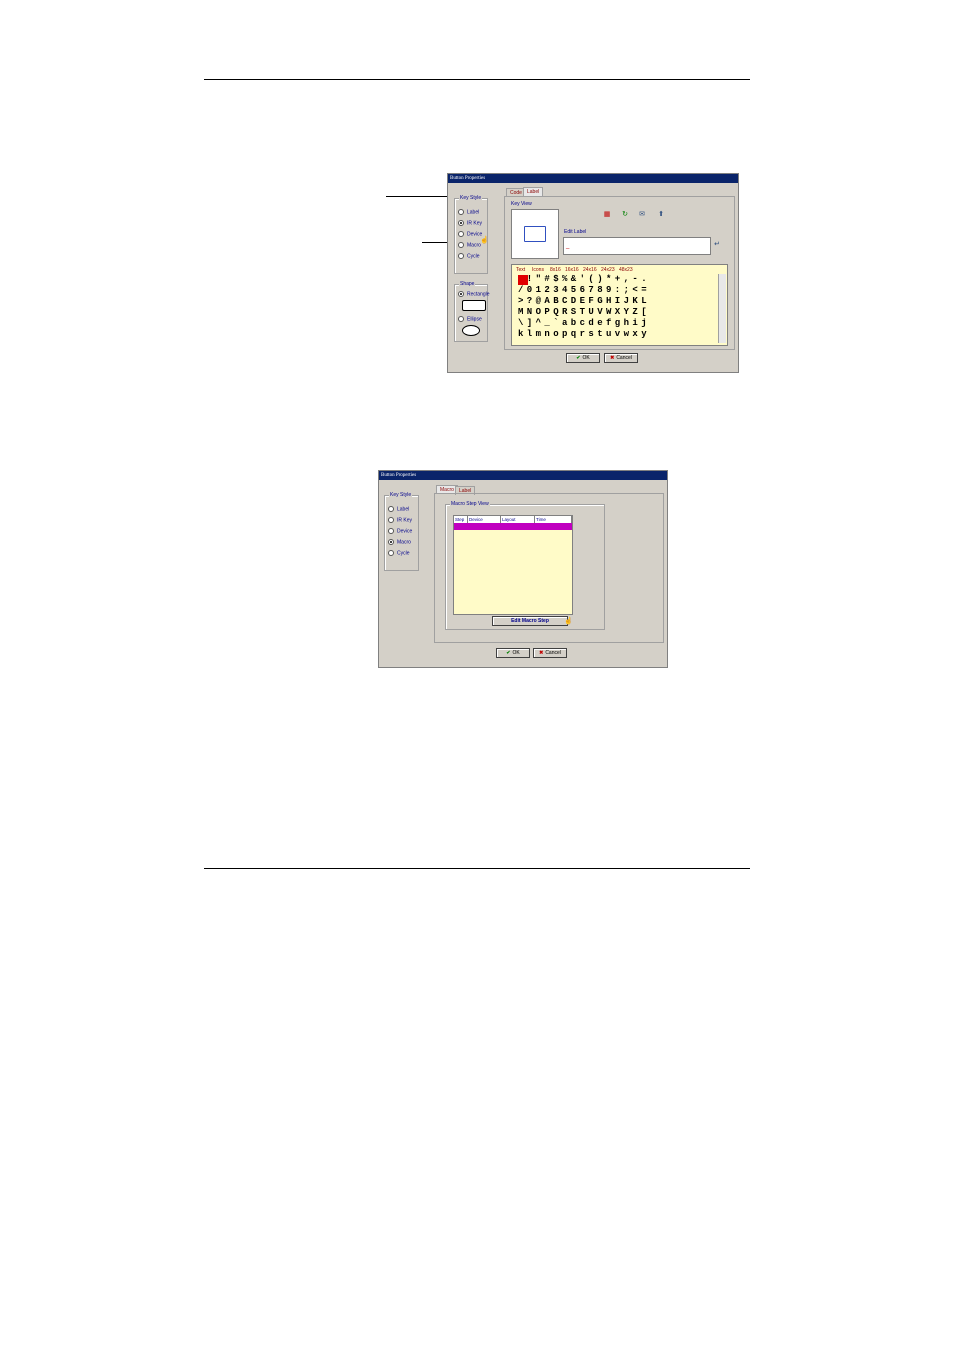 The height and width of the screenshot is (1350, 954). Describe the element at coordinates (717, 245) in the screenshot. I see `enter-icon: ↵` at that location.